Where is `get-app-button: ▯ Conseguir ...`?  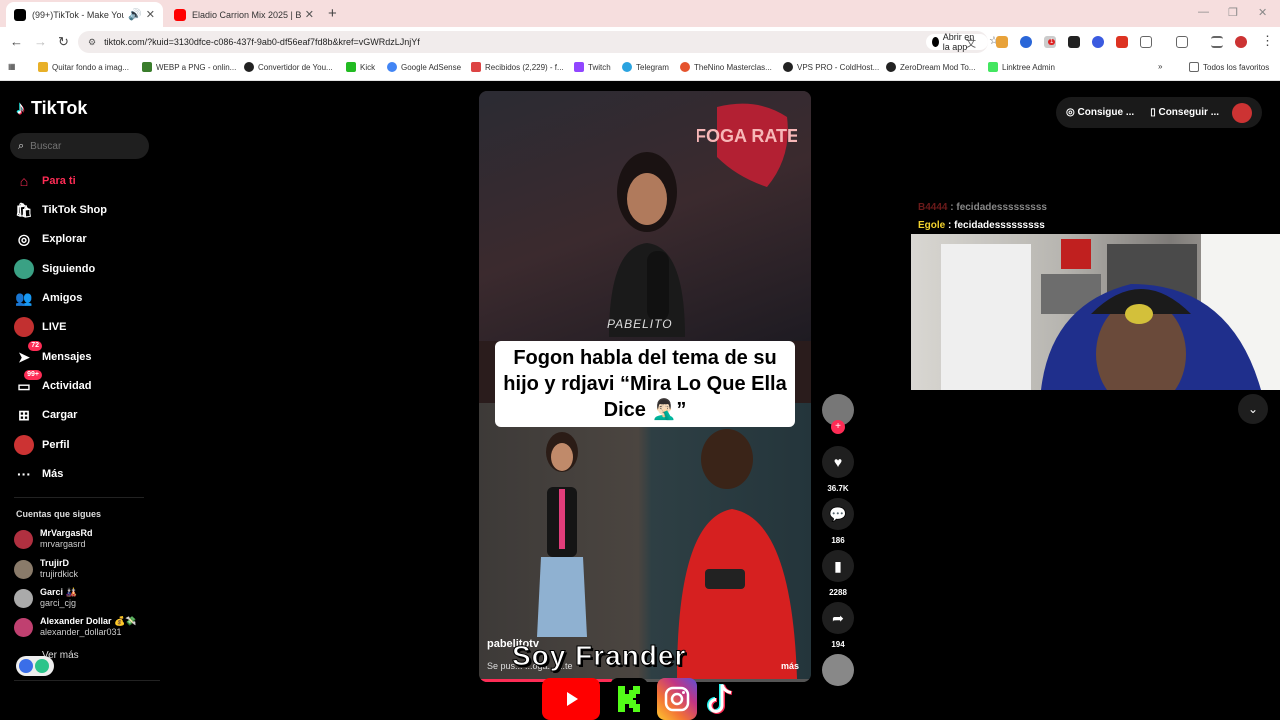
get-app-button: ▯ Conseguir ... is located at coordinates (1184, 112).